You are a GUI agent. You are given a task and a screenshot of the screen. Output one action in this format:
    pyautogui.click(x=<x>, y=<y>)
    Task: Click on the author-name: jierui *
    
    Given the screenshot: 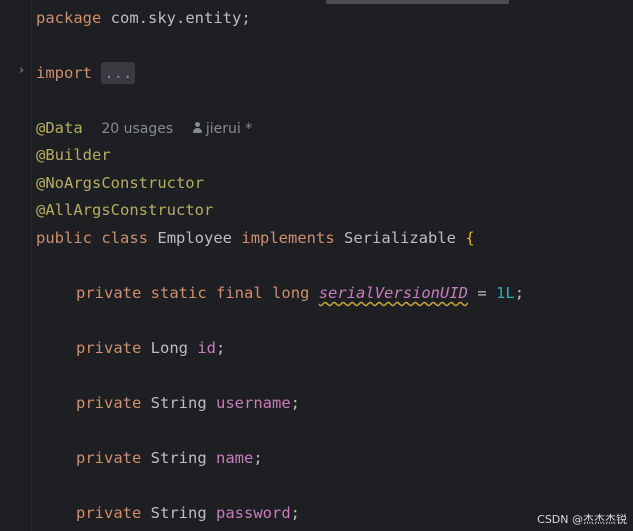 What is the action you would take?
    pyautogui.click(x=229, y=129)
    